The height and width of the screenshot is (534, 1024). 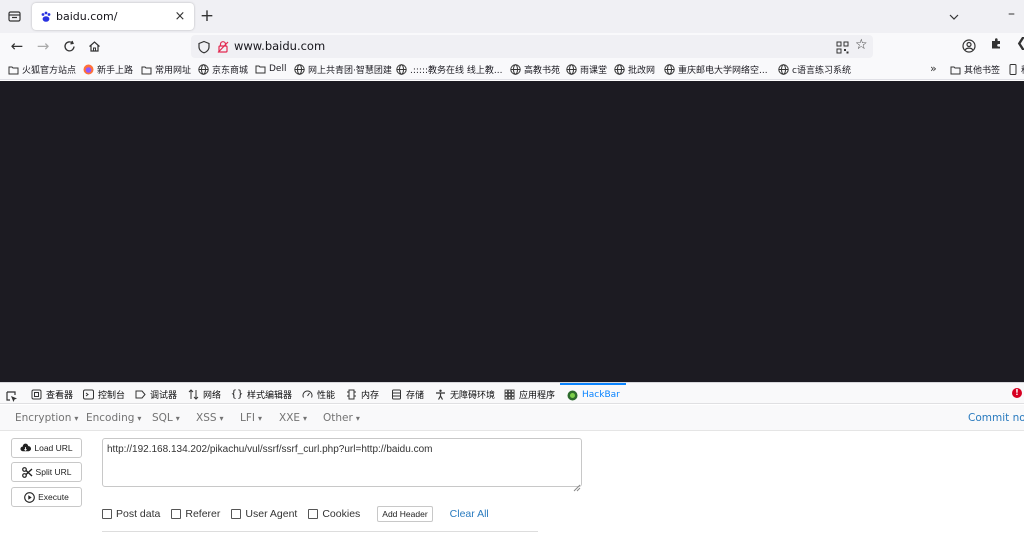 I want to click on close-tab-icon: ×, so click(x=180, y=17).